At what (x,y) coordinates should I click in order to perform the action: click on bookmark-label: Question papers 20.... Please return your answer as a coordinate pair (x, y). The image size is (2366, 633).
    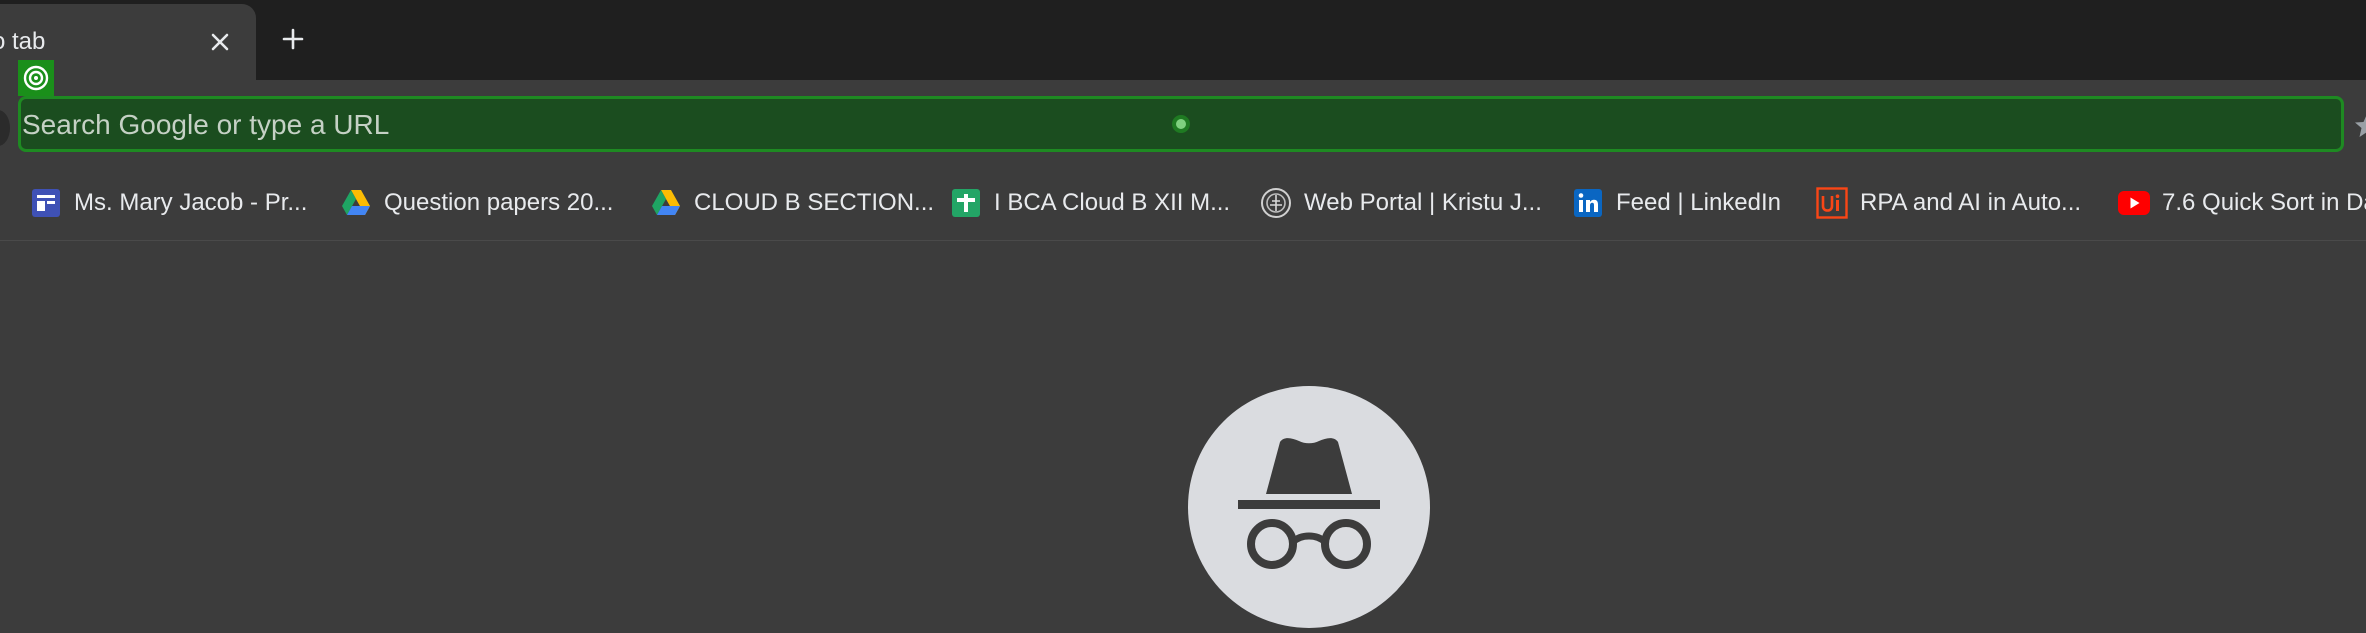
    Looking at the image, I should click on (499, 202).